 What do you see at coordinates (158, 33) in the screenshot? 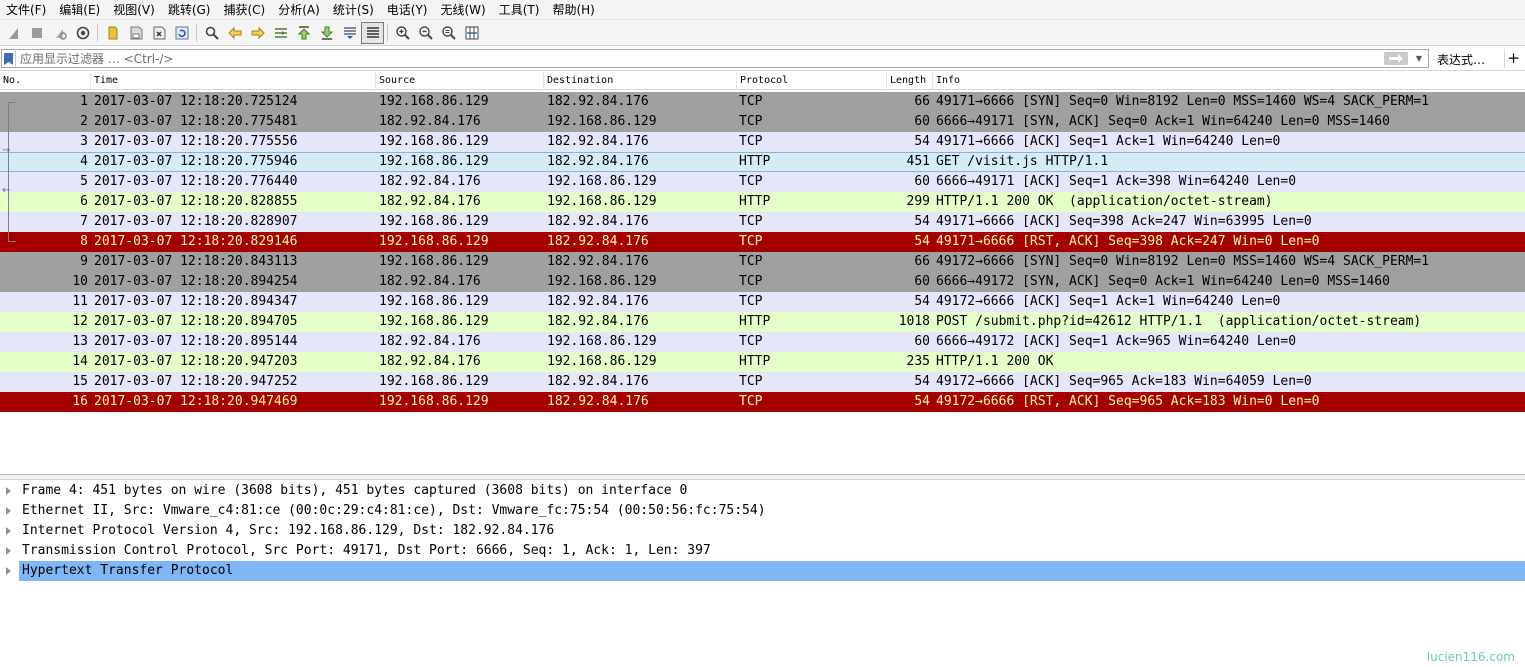
I see `close-file-button` at bounding box center [158, 33].